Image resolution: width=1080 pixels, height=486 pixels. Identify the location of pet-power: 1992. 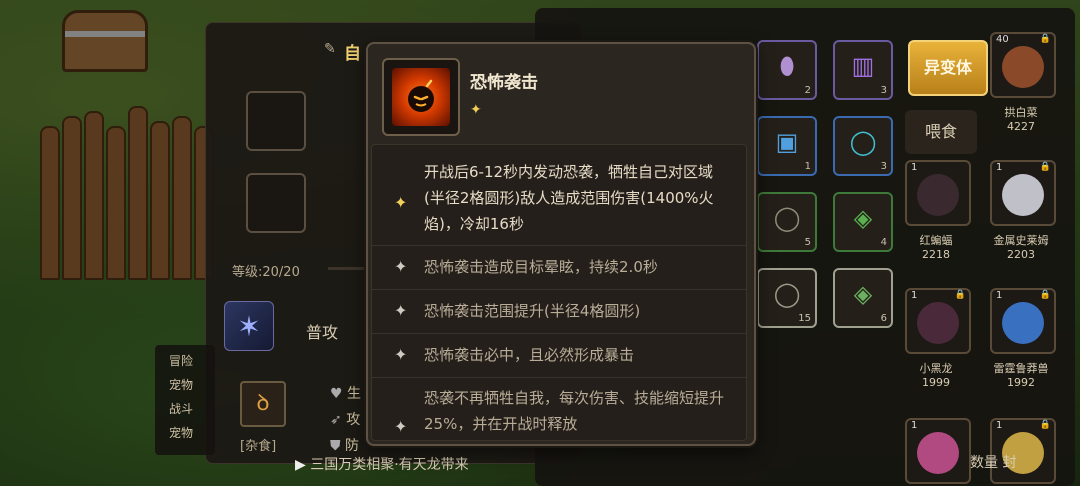
(1021, 382).